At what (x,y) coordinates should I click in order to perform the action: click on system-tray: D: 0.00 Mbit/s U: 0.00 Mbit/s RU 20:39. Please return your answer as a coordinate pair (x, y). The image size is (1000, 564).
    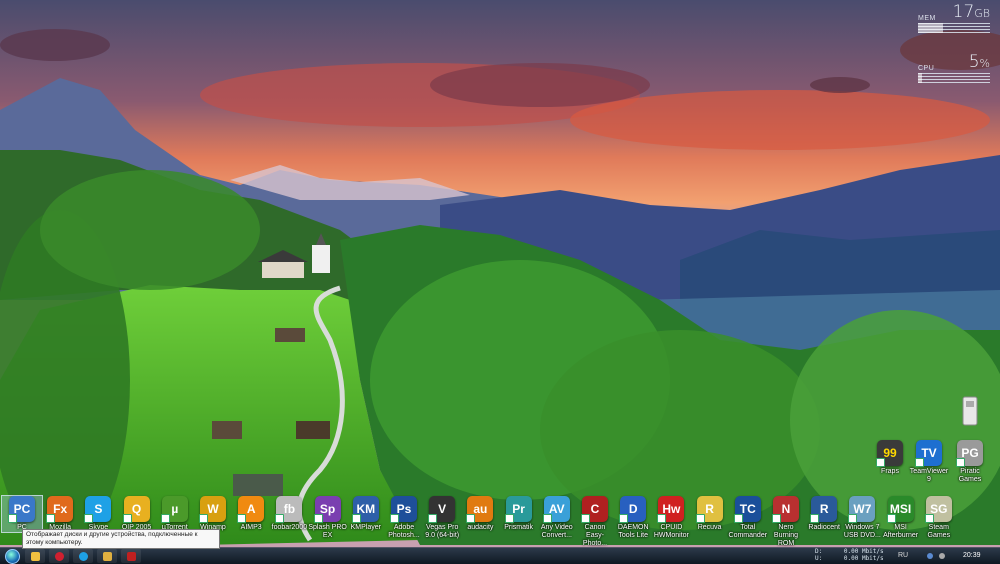
    Looking at the image, I should click on (907, 556).